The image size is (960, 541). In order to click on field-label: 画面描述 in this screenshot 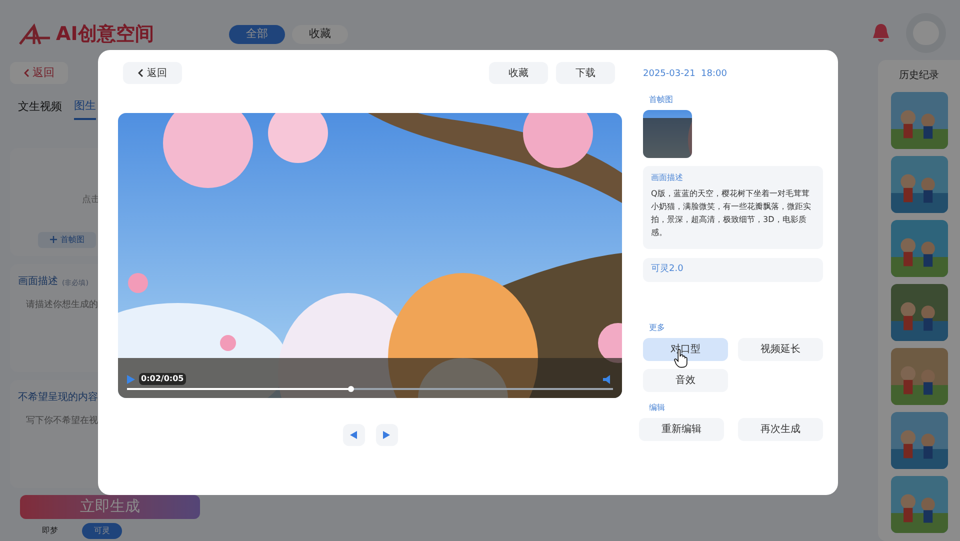, I will do `click(38, 281)`.